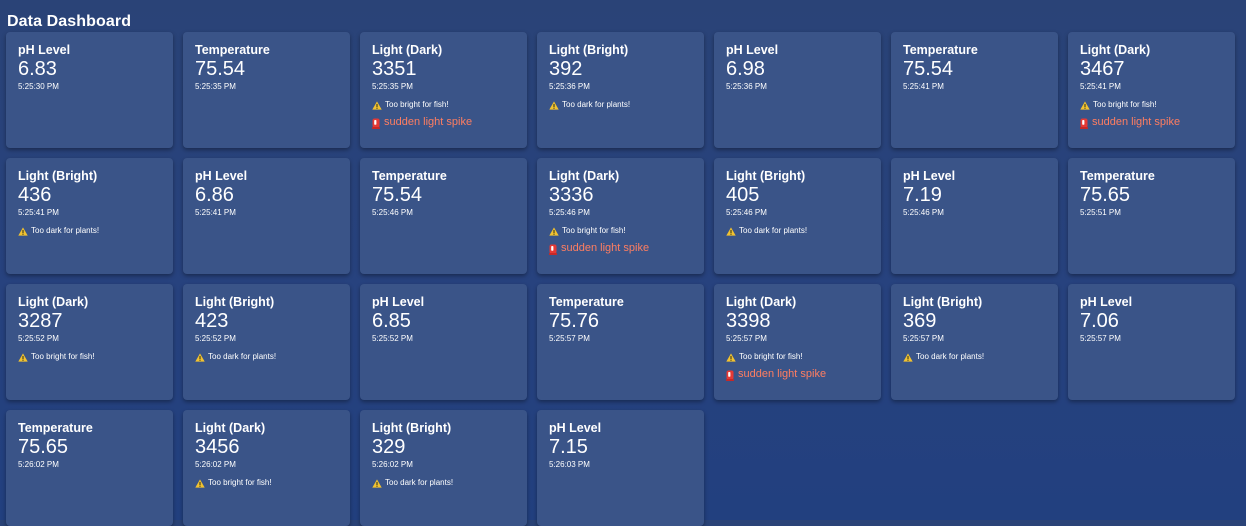 Image resolution: width=1246 pixels, height=526 pixels. What do you see at coordinates (391, 321) in the screenshot?
I see `reading-value: 6.85` at bounding box center [391, 321].